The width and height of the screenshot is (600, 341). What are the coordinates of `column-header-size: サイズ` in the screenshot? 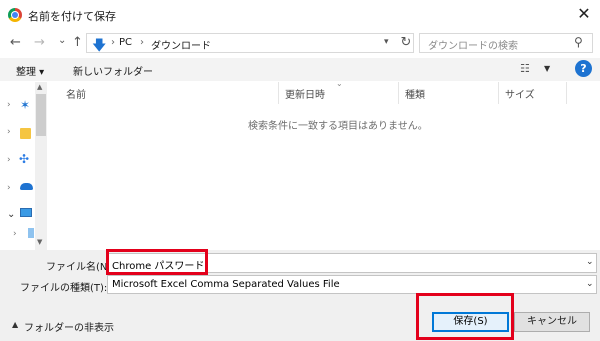 It's located at (520, 93).